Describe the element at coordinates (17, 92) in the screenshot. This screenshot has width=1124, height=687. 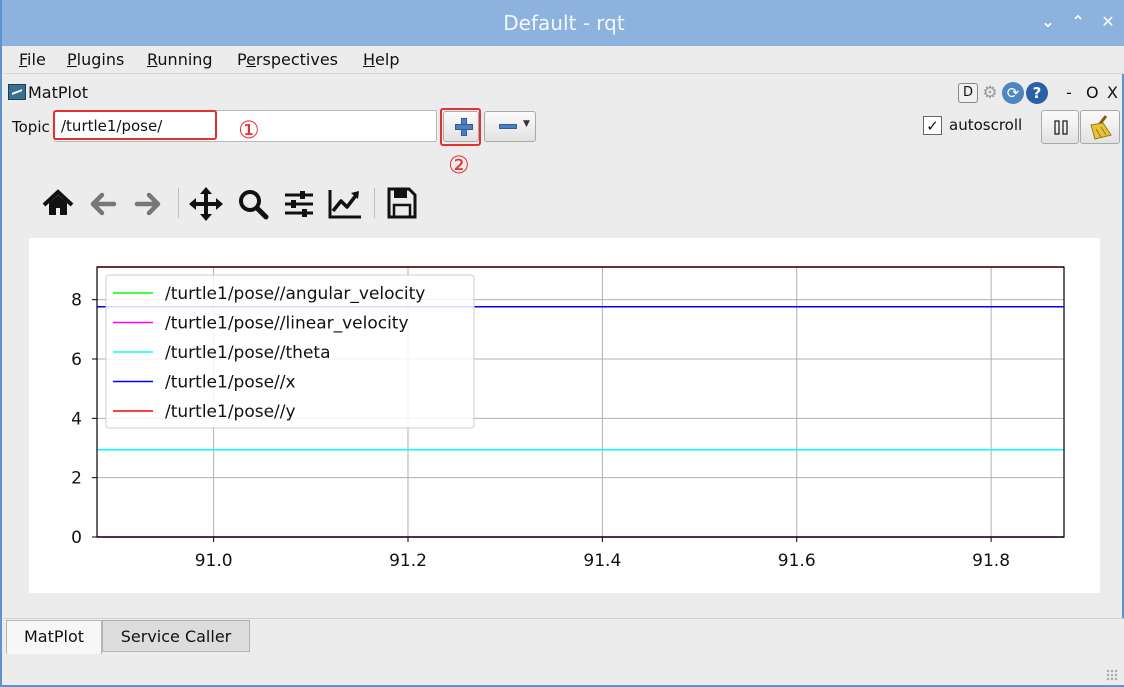
I see `matplot-plugin-icon` at that location.